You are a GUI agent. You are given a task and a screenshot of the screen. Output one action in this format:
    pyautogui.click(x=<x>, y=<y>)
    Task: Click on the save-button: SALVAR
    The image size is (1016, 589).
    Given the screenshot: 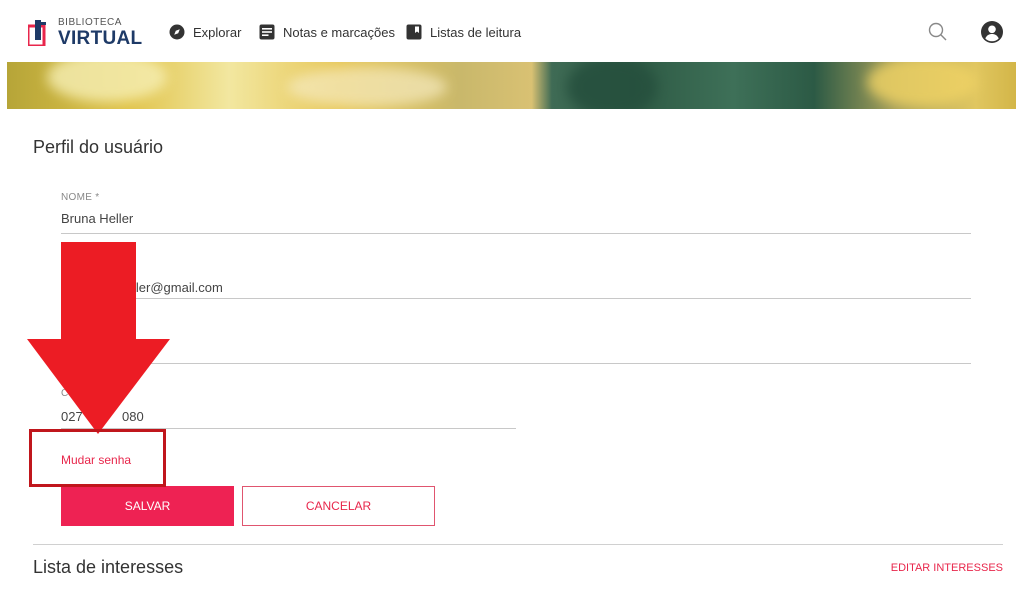 What is the action you would take?
    pyautogui.click(x=147, y=506)
    